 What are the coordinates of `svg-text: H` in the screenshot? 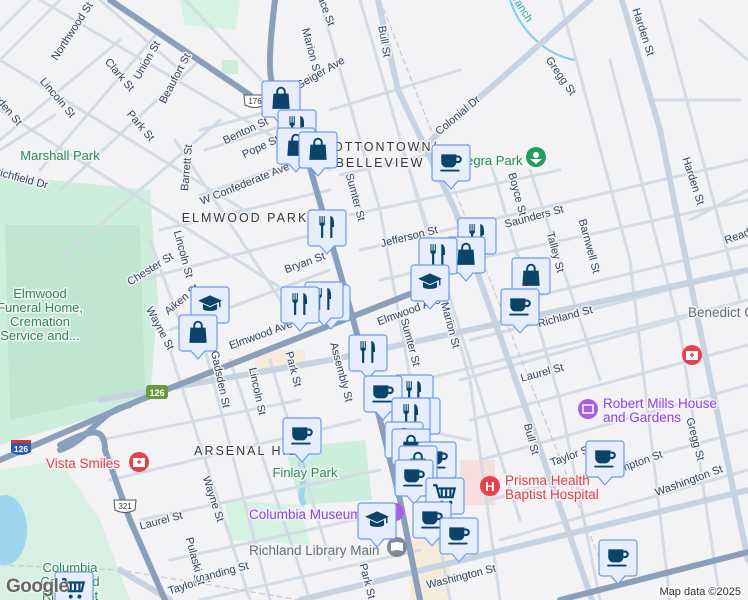 It's located at (489, 486).